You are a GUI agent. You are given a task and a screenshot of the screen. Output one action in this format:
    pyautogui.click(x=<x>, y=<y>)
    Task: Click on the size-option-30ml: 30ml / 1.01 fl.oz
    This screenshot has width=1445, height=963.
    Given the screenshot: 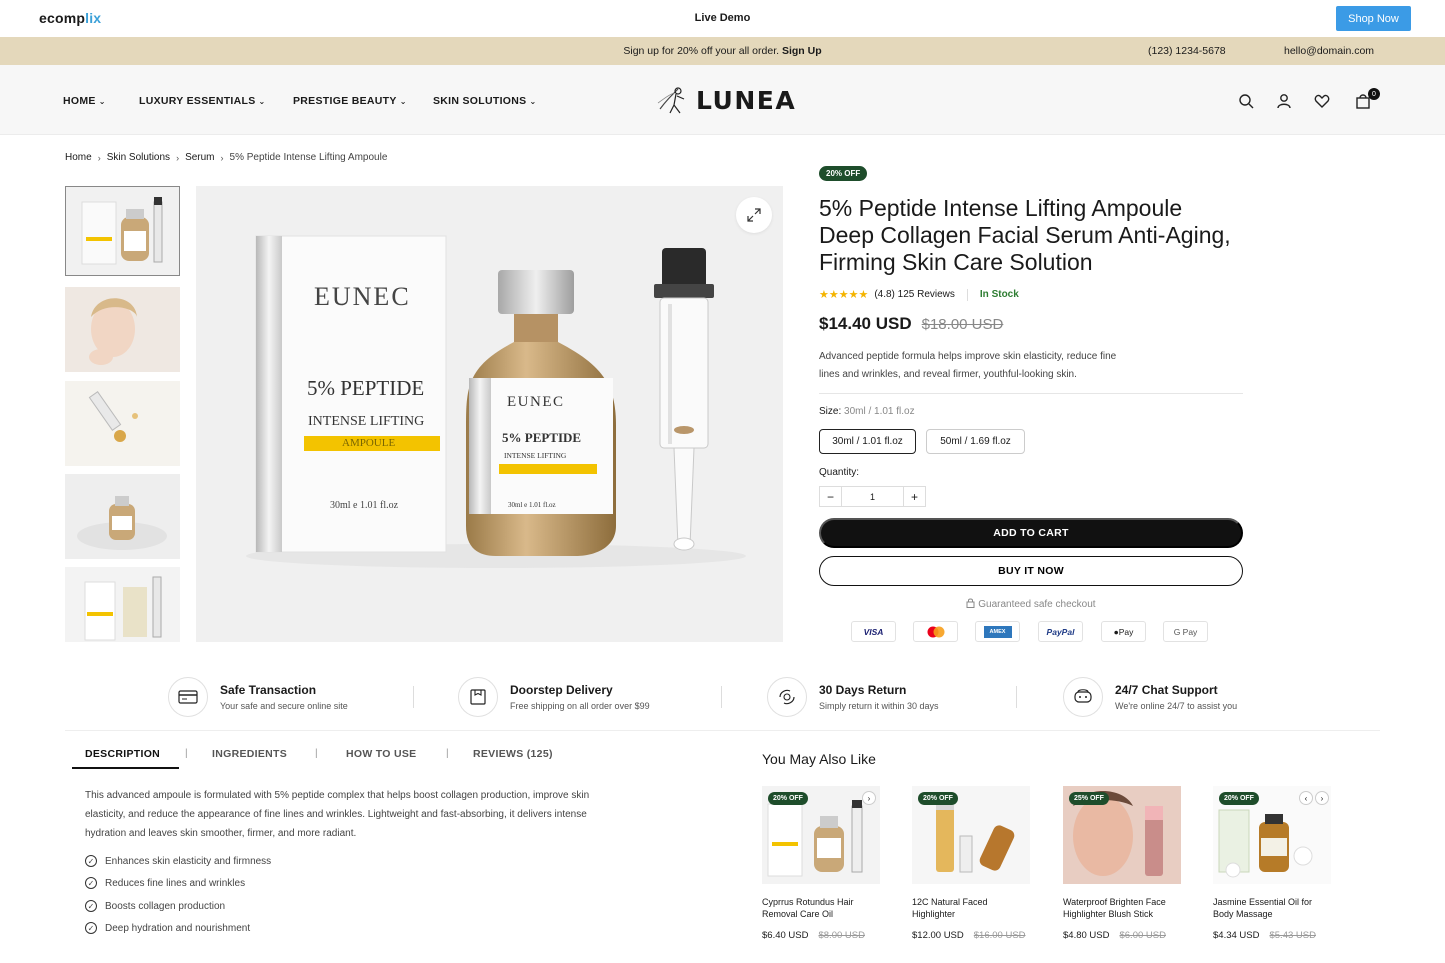 What is the action you would take?
    pyautogui.click(x=867, y=441)
    